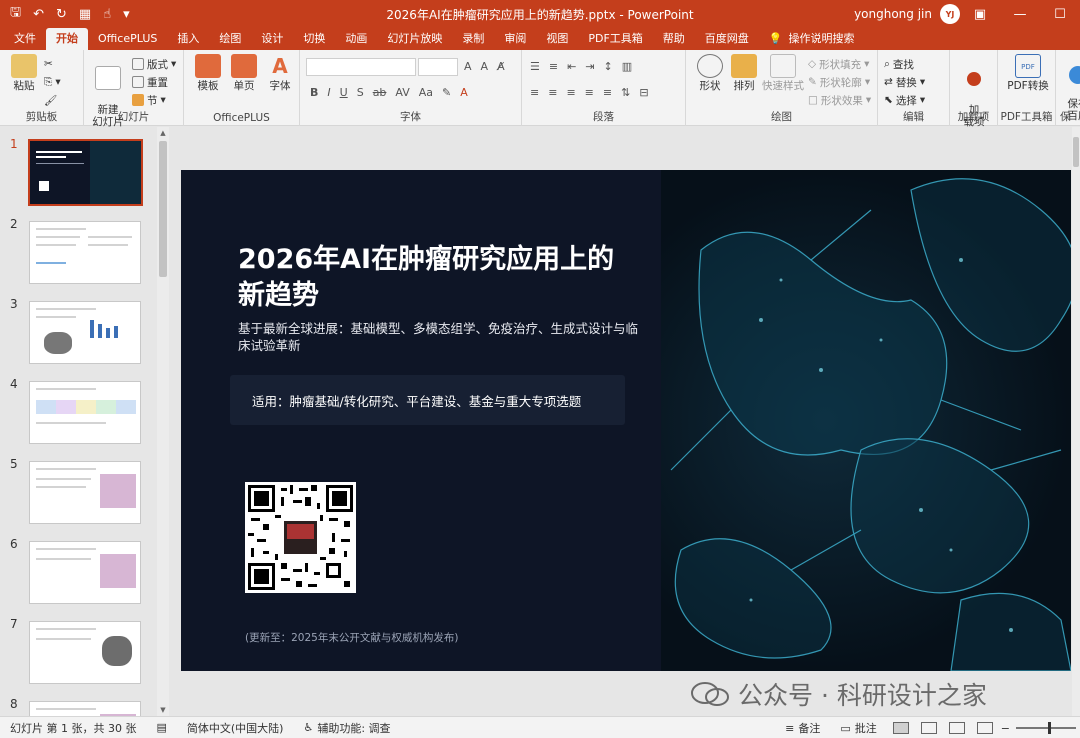 Image resolution: width=1080 pixels, height=738 pixels. Describe the element at coordinates (627, 66) in the screenshot. I see `columns-icon: ▥` at that location.